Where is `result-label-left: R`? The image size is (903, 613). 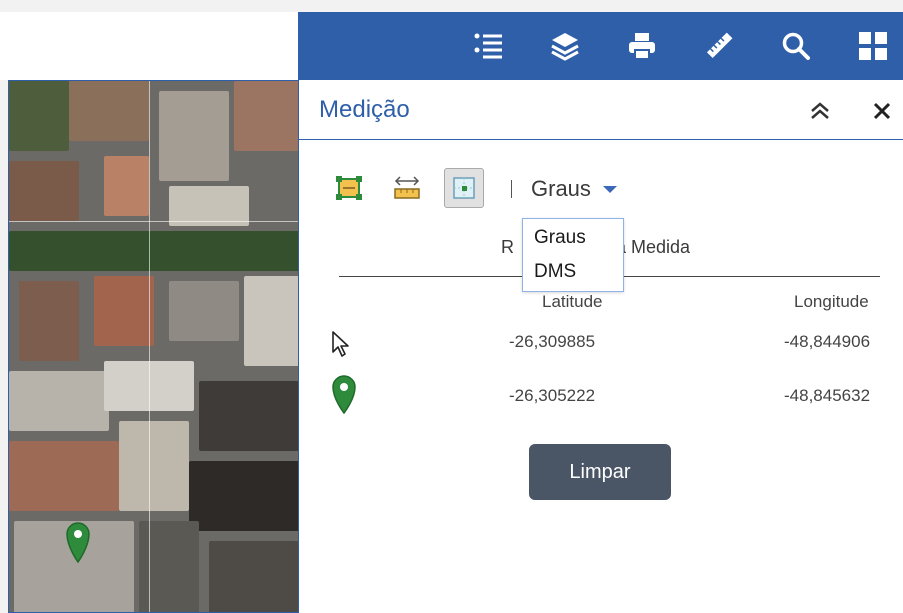 result-label-left: R is located at coordinates (507, 247).